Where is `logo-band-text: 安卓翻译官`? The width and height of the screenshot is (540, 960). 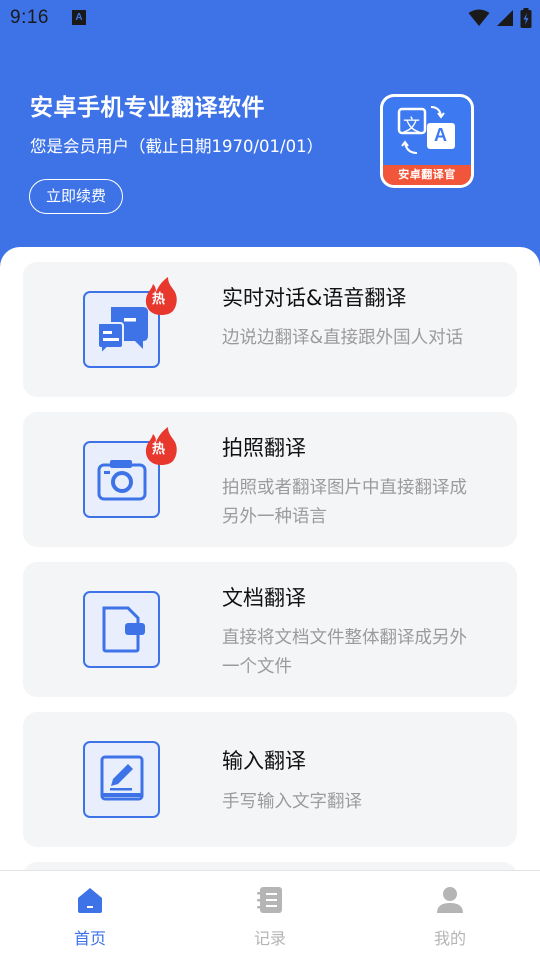
logo-band-text: 安卓翻译官 is located at coordinates (427, 175).